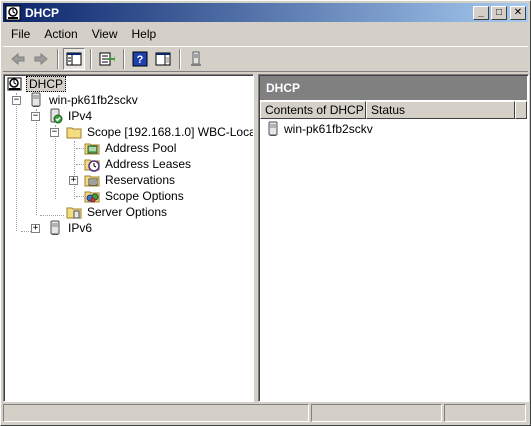 This screenshot has height=426, width=531. What do you see at coordinates (105, 34) in the screenshot?
I see `menu-view: View` at bounding box center [105, 34].